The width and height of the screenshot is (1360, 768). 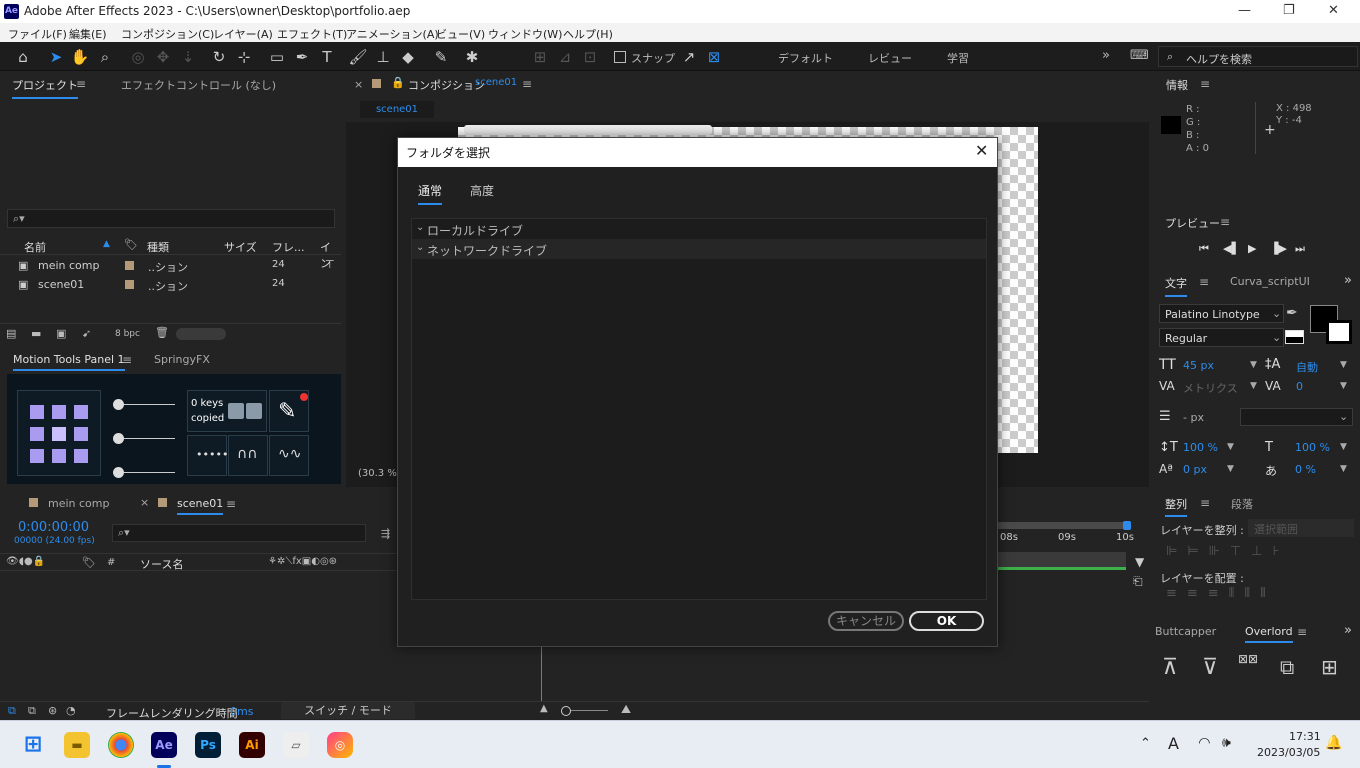 I want to click on slider-1-handle, so click(x=118, y=404).